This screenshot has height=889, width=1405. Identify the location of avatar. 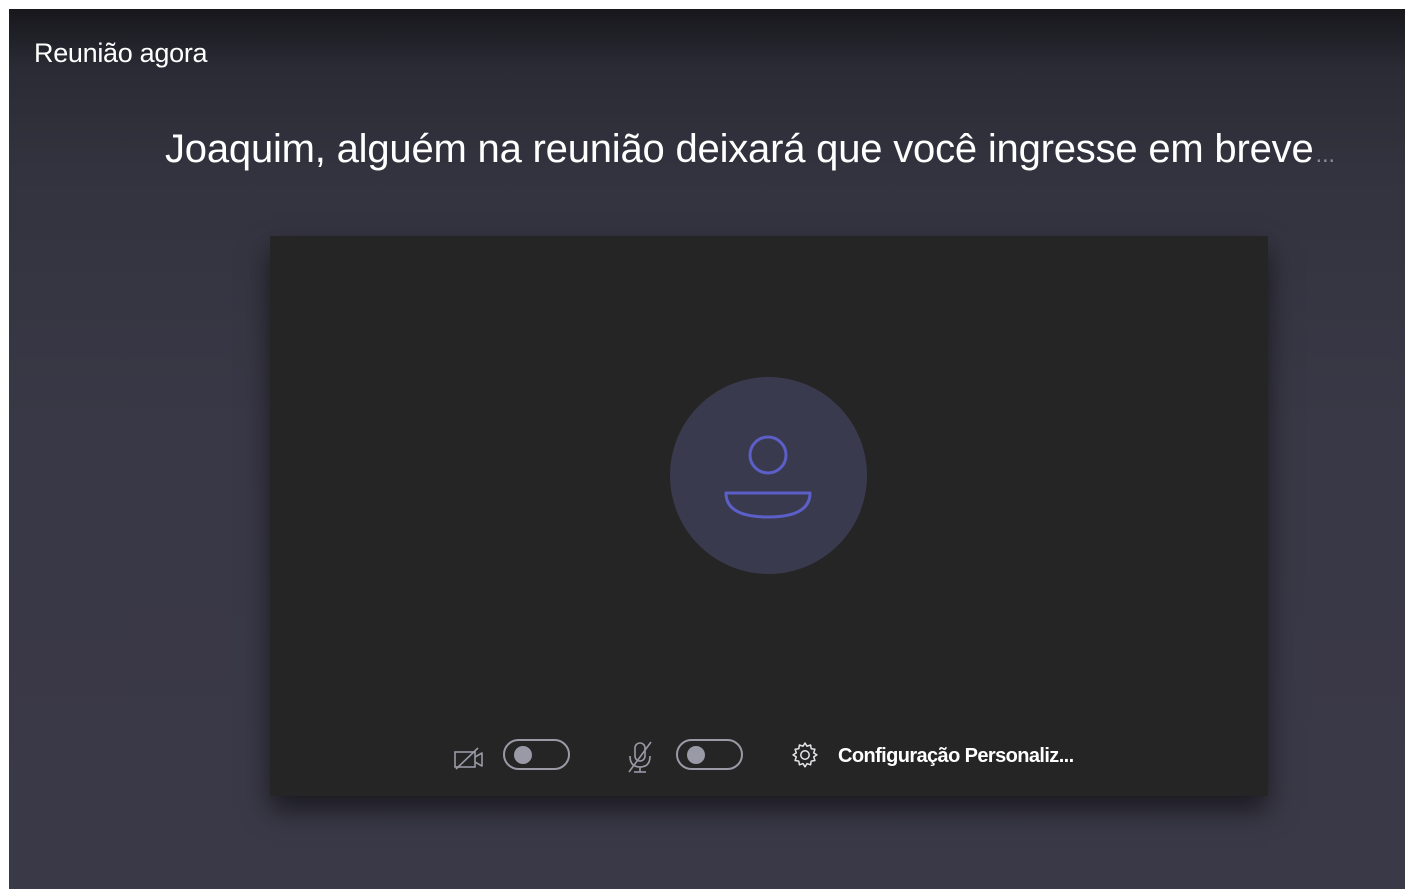
(768, 475).